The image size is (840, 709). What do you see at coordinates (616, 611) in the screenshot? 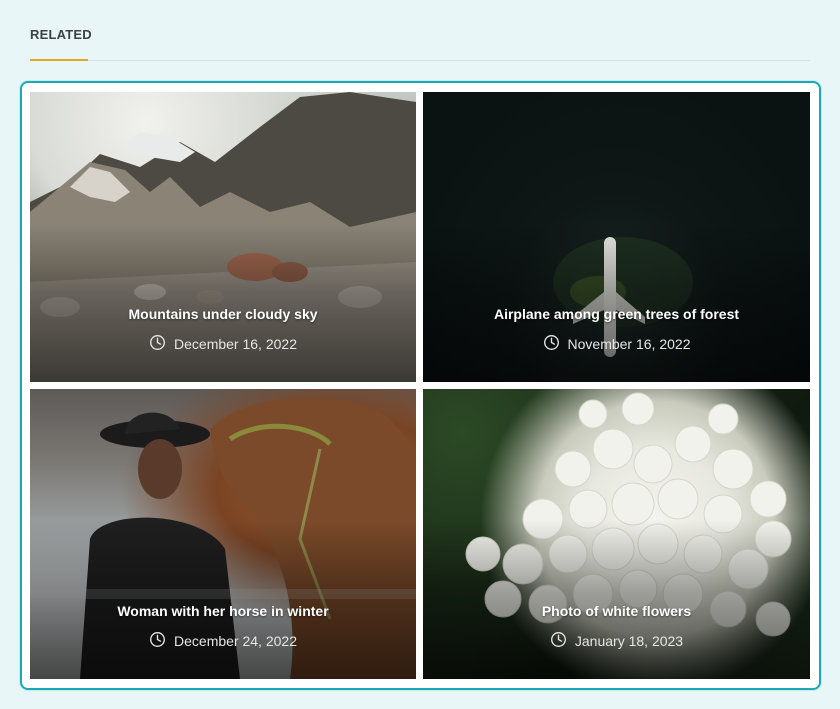
I see `post-title: Photo of white flowers` at bounding box center [616, 611].